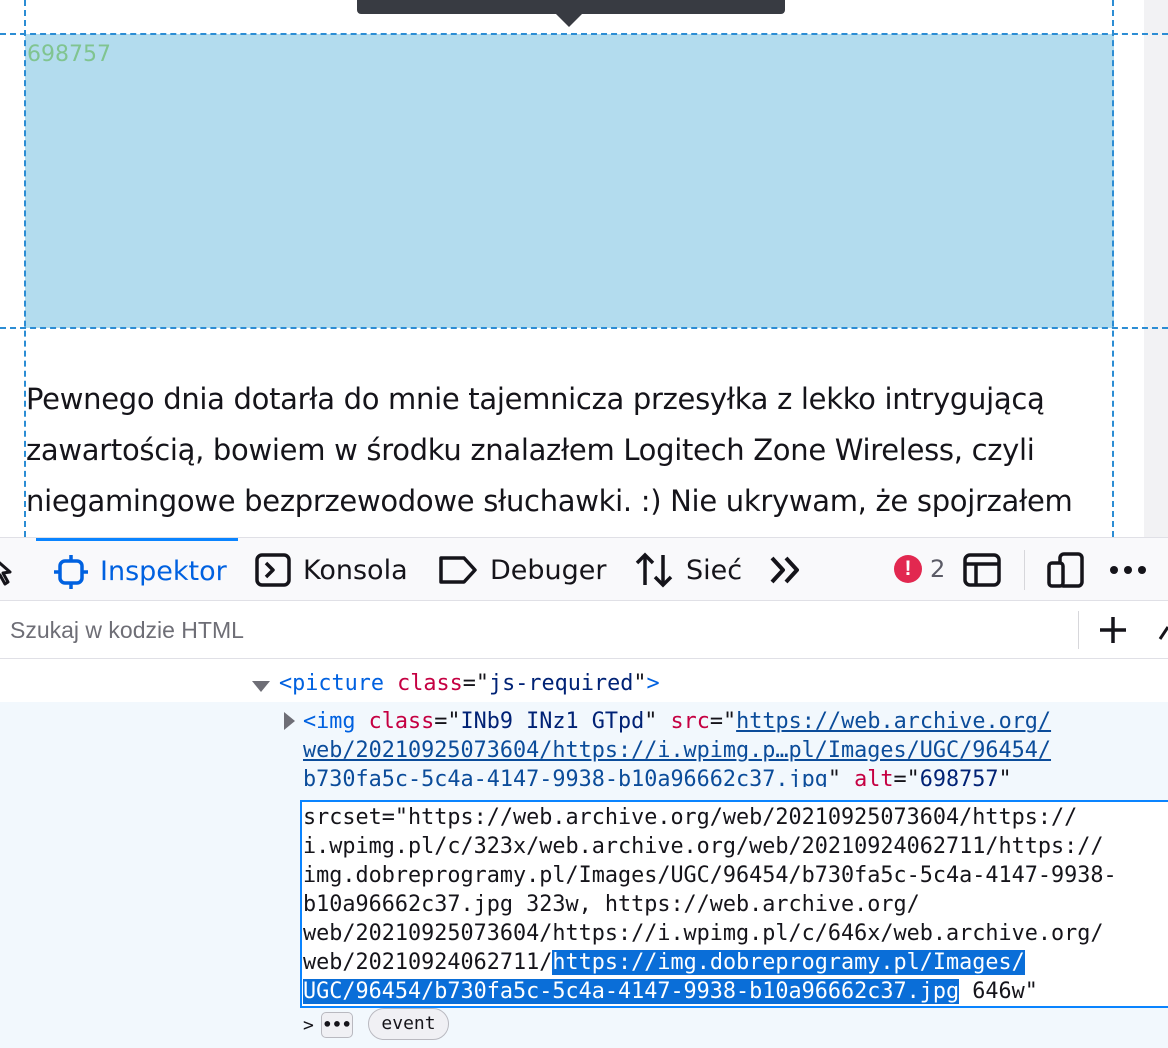 The width and height of the screenshot is (1168, 1048). What do you see at coordinates (548, 570) in the screenshot?
I see `tab-debugger-label: Debuger` at bounding box center [548, 570].